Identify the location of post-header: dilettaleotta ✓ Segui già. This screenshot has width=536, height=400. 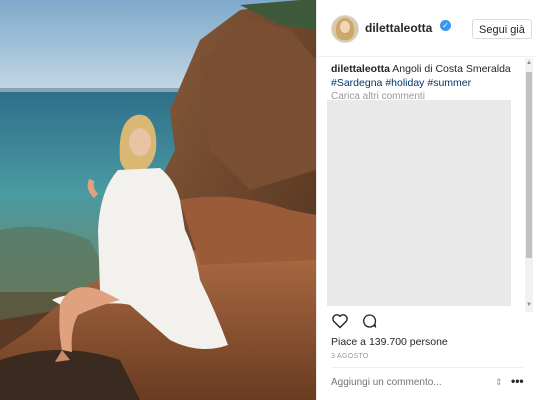
(426, 28).